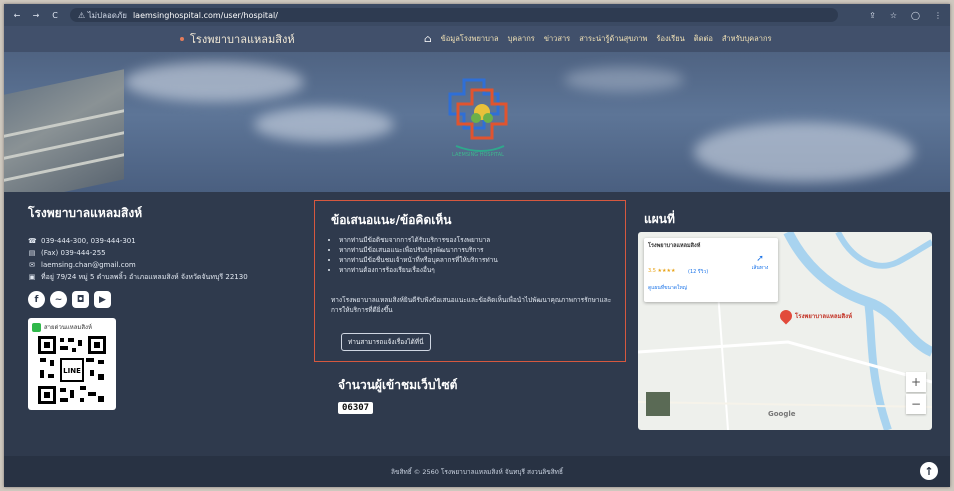 The image size is (954, 491). What do you see at coordinates (36, 299) in the screenshot?
I see `facebook-icon: f` at bounding box center [36, 299].